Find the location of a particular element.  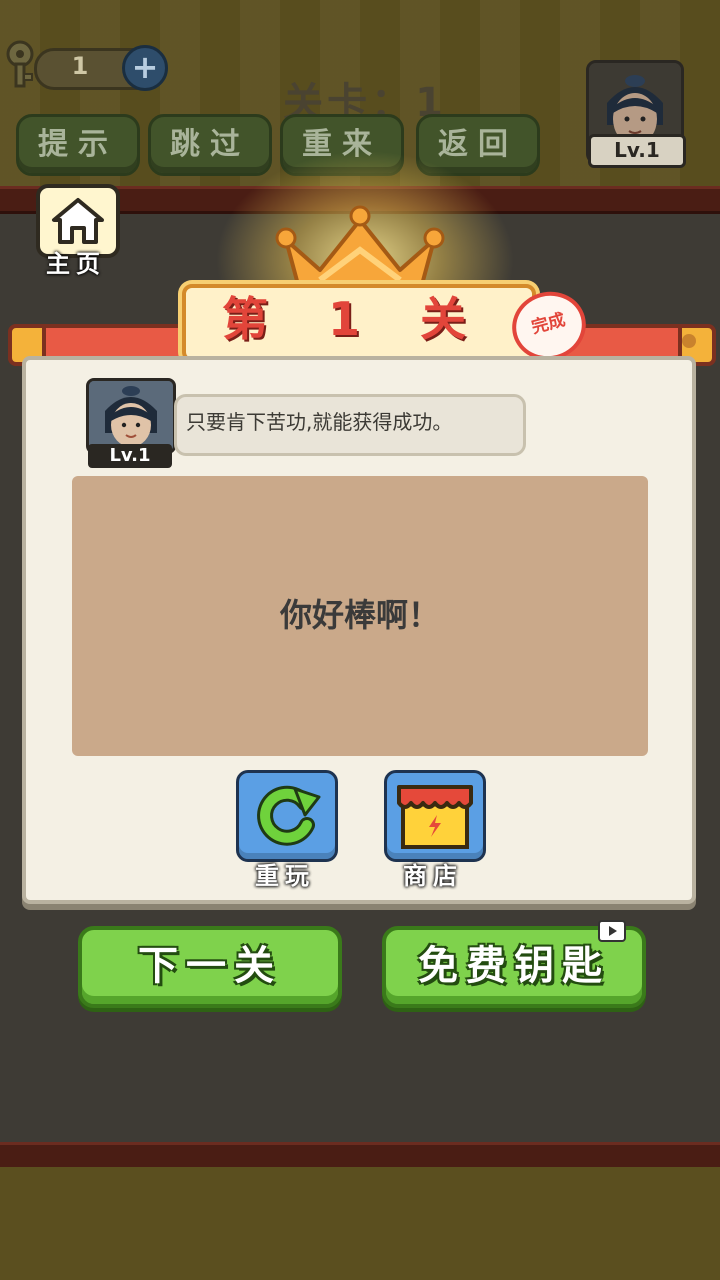

crown-icon is located at coordinates (360, 249).